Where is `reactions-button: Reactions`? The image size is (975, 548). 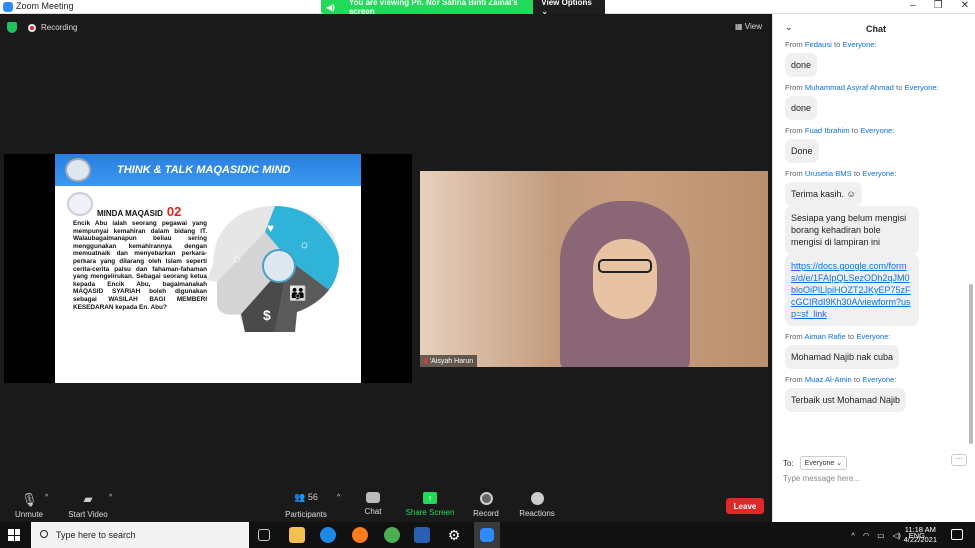
reactions-button: Reactions is located at coordinates (537, 505).